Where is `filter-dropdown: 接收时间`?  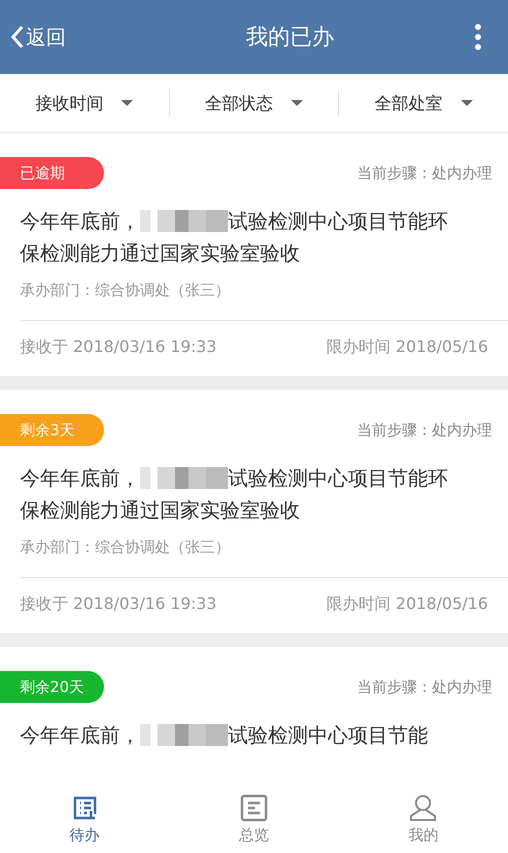 filter-dropdown: 接收时间 is located at coordinates (84, 103).